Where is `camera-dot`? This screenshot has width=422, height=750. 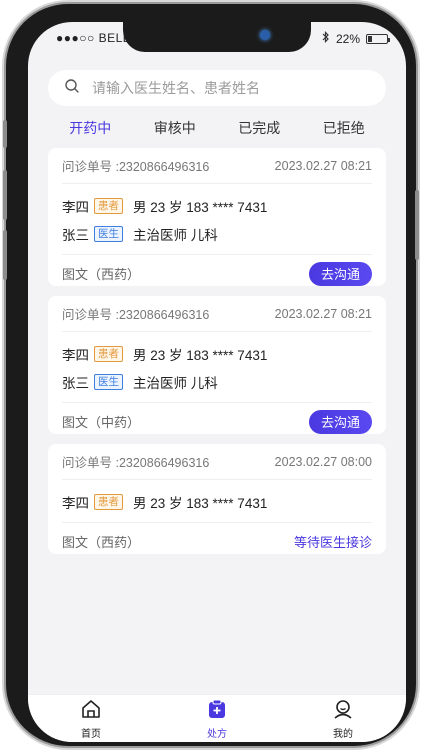
camera-dot is located at coordinates (265, 35).